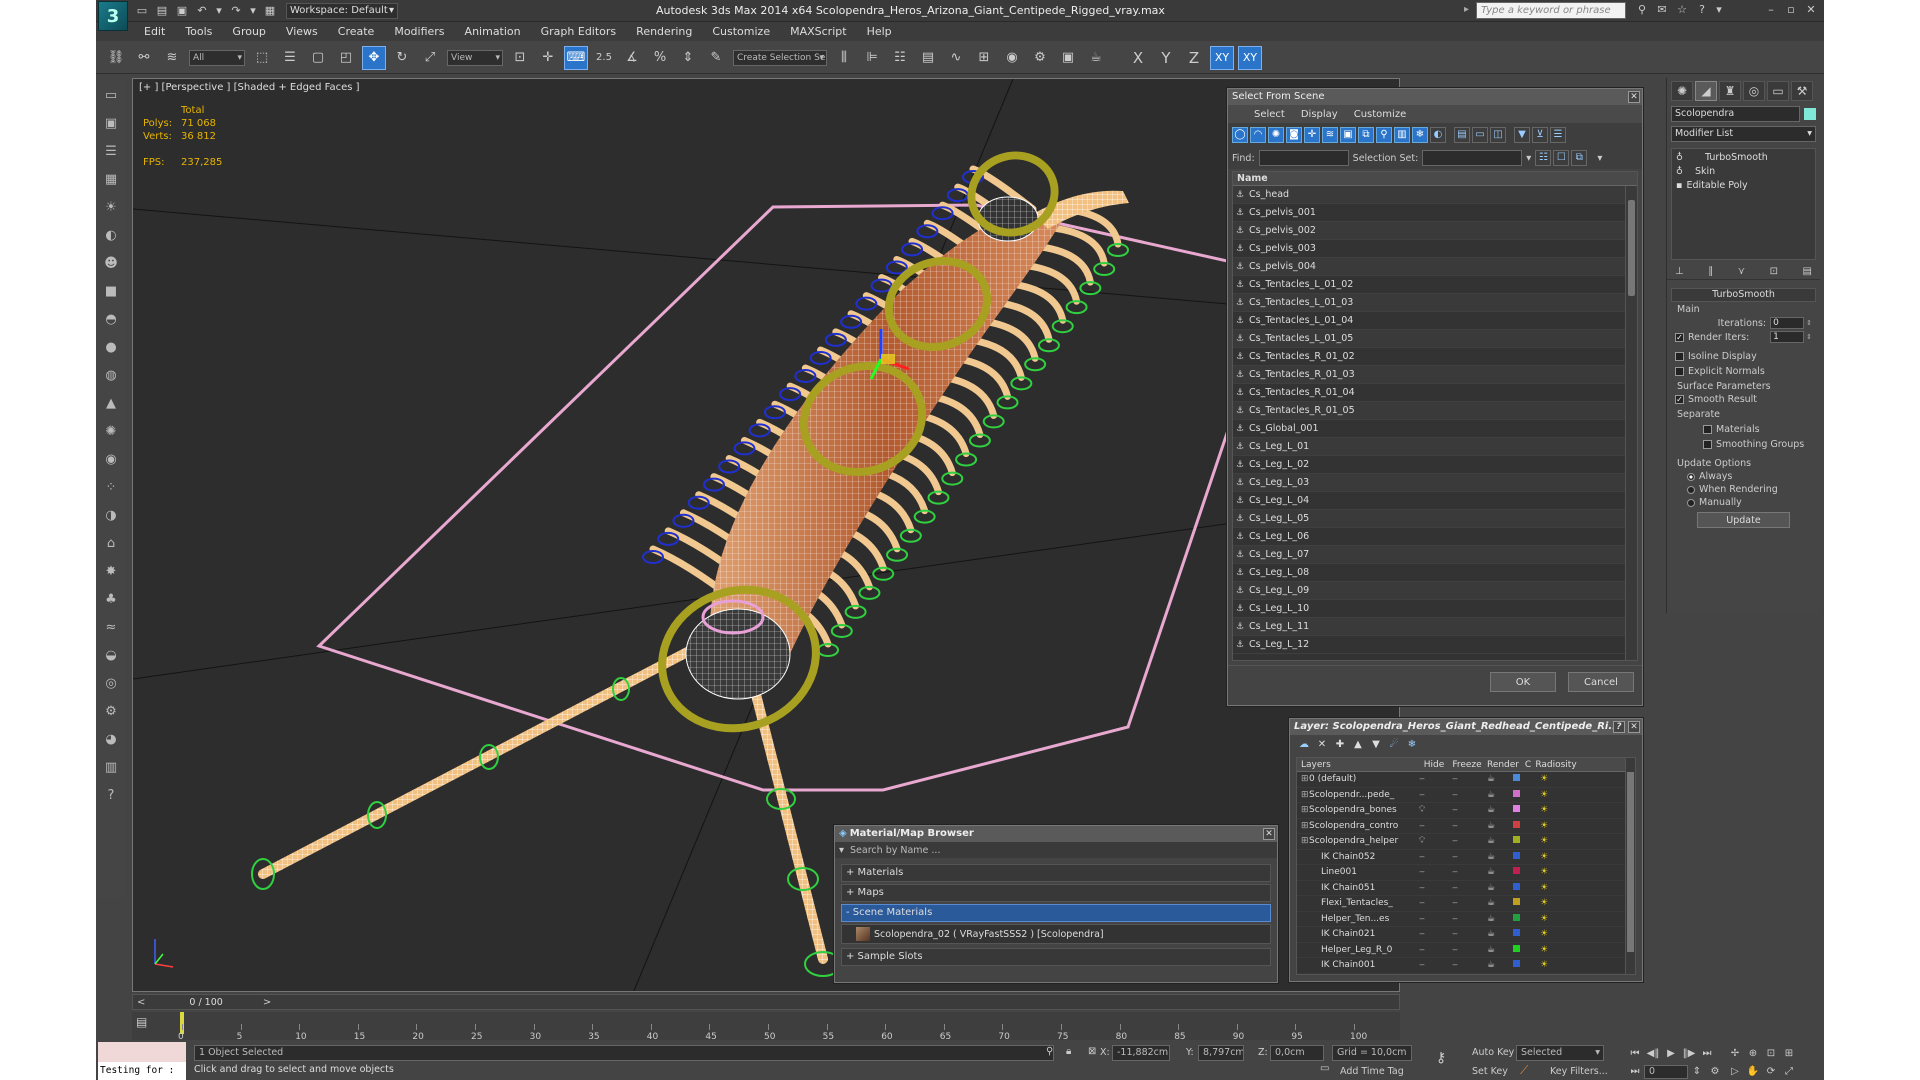 This screenshot has height=1080, width=1920. Describe the element at coordinates (111, 739) in the screenshot. I see `display-icon: ◕` at that location.